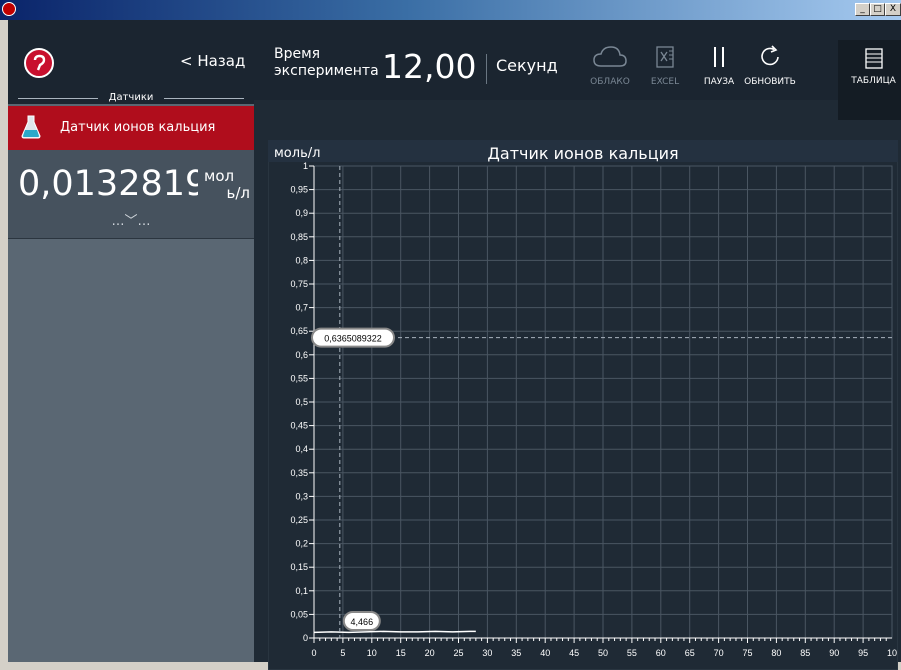  I want to click on x-tick-label: 90, so click(834, 653).